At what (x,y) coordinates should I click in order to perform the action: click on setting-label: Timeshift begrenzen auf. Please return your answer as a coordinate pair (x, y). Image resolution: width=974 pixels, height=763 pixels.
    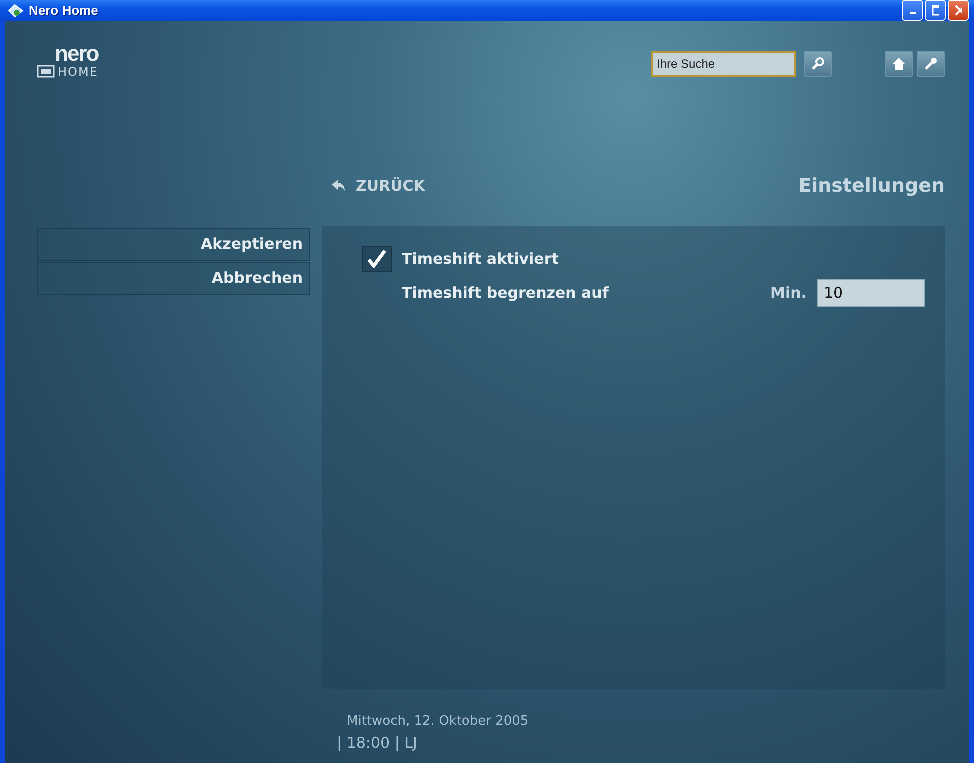
    Looking at the image, I should click on (505, 293).